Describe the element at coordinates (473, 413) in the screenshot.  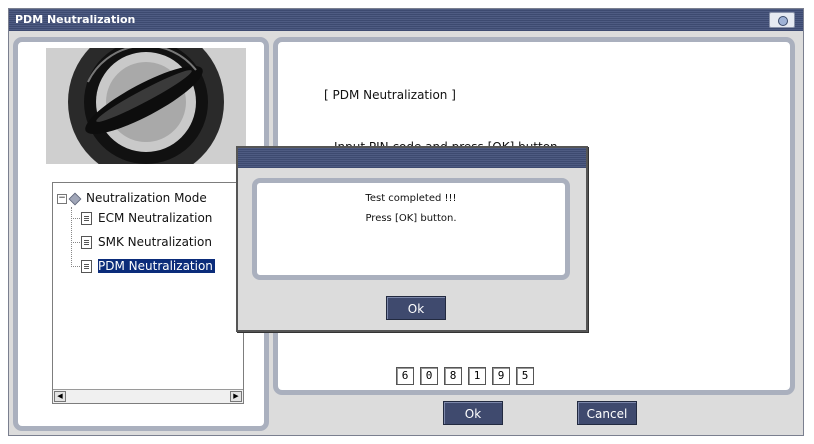
I see `ok-button: Ok` at that location.